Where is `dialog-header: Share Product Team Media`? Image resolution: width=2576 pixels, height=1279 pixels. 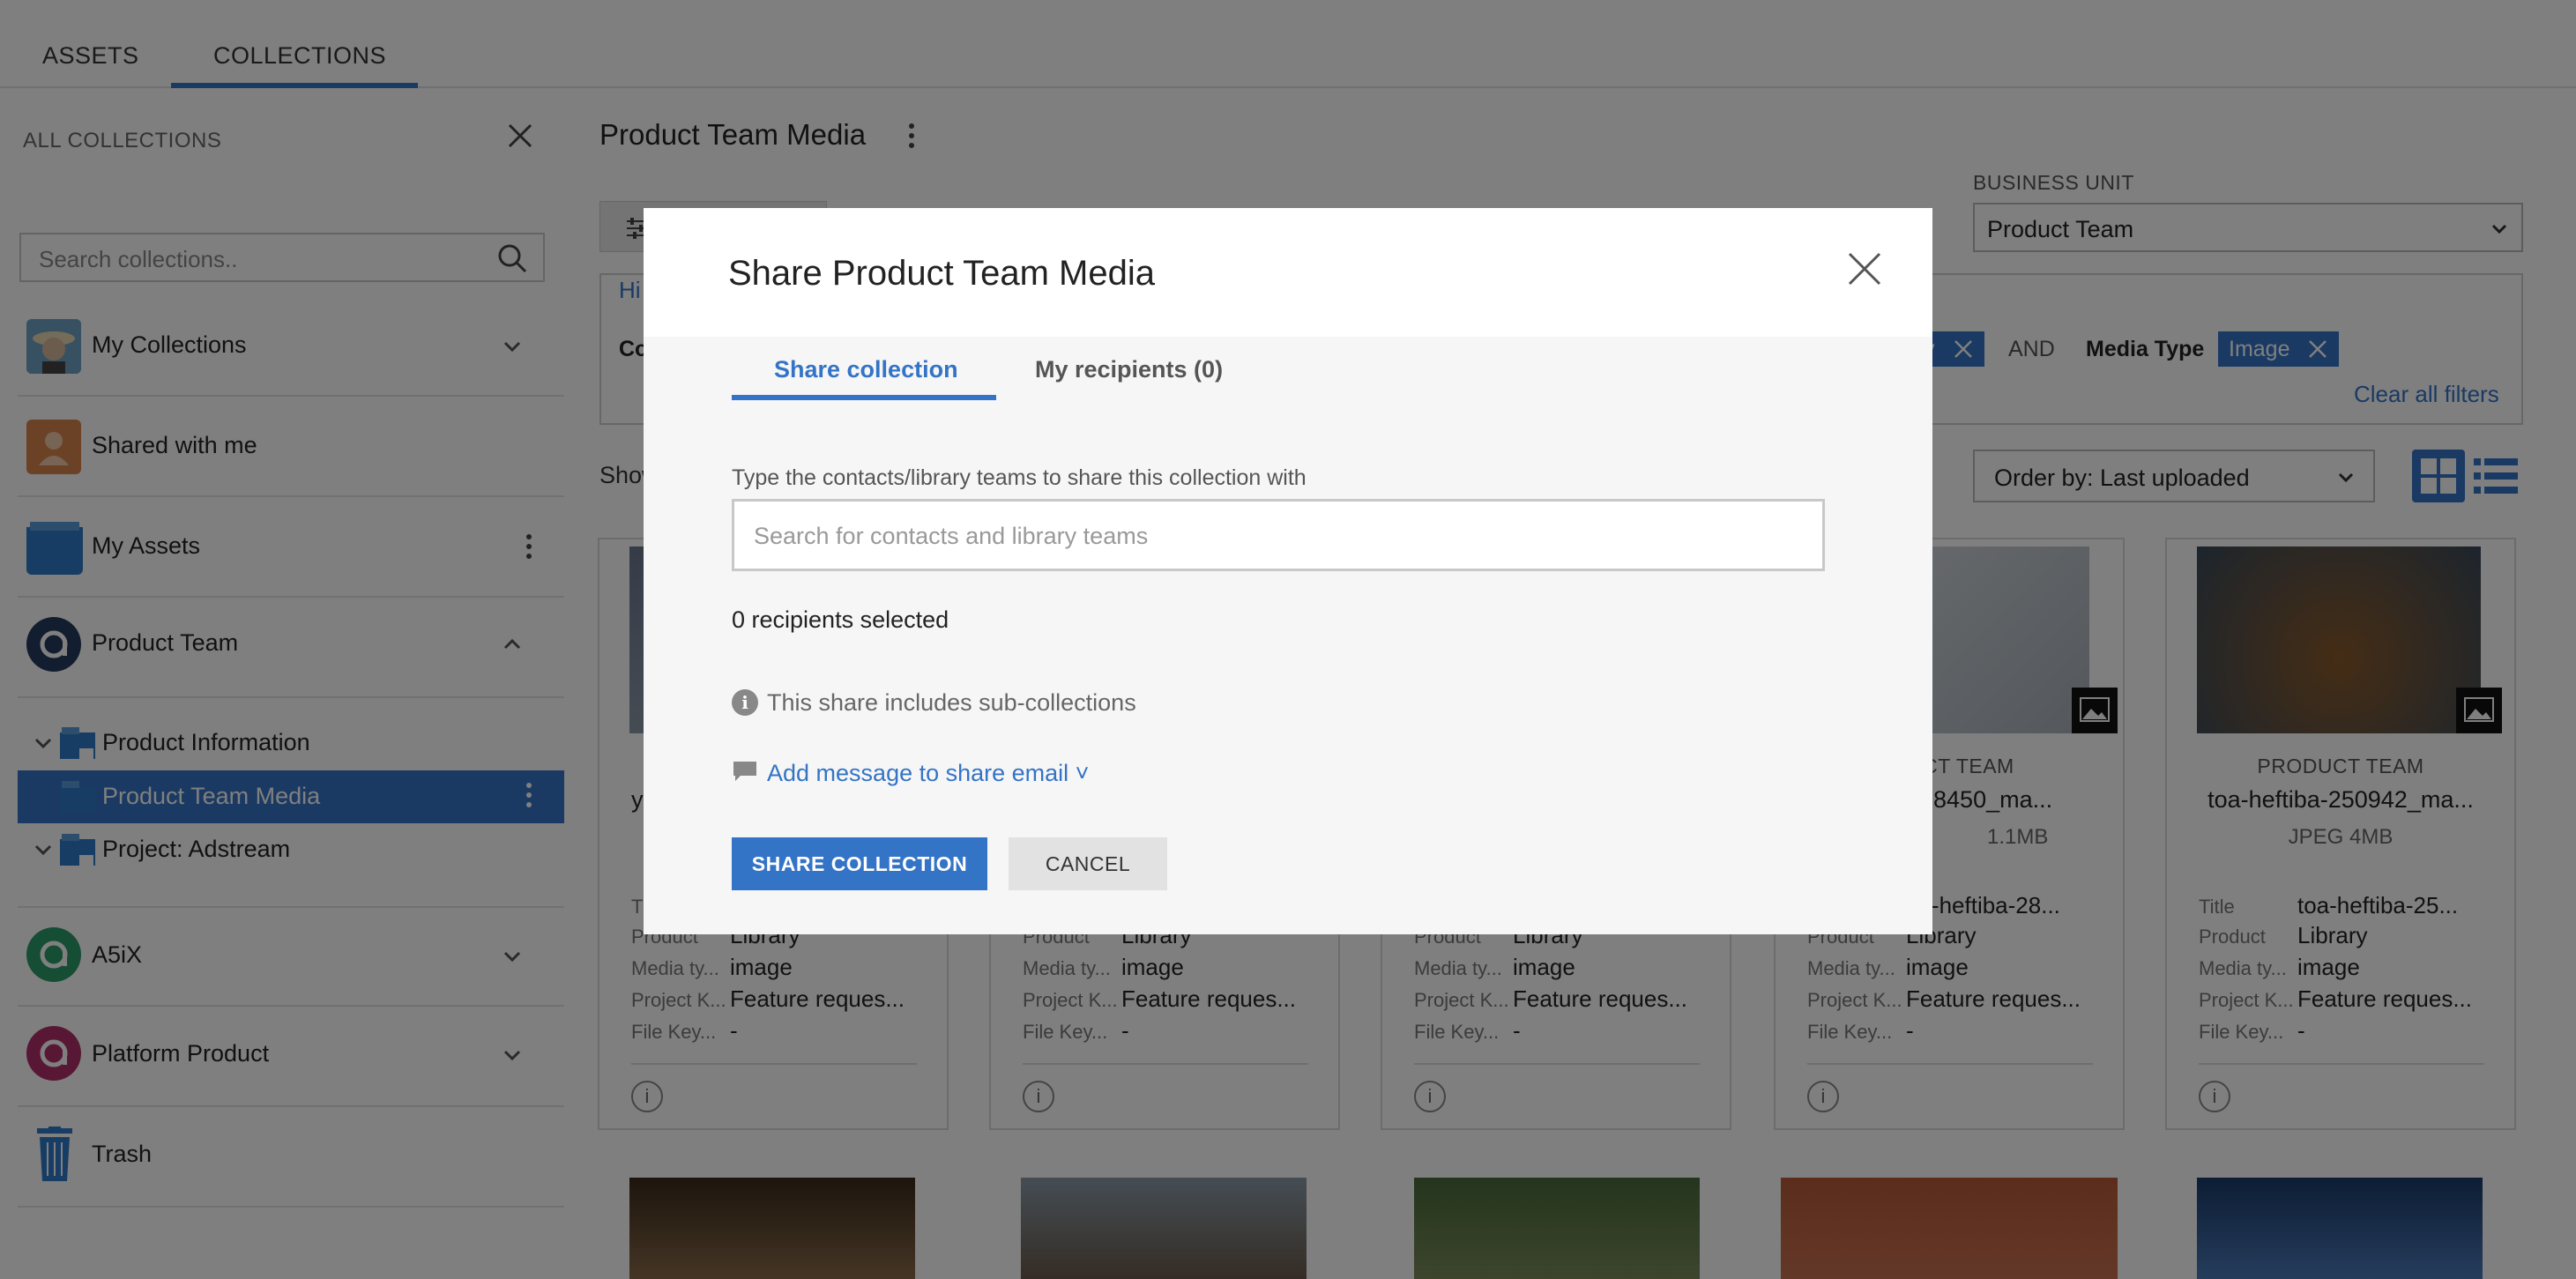 dialog-header: Share Product Team Media is located at coordinates (1288, 272).